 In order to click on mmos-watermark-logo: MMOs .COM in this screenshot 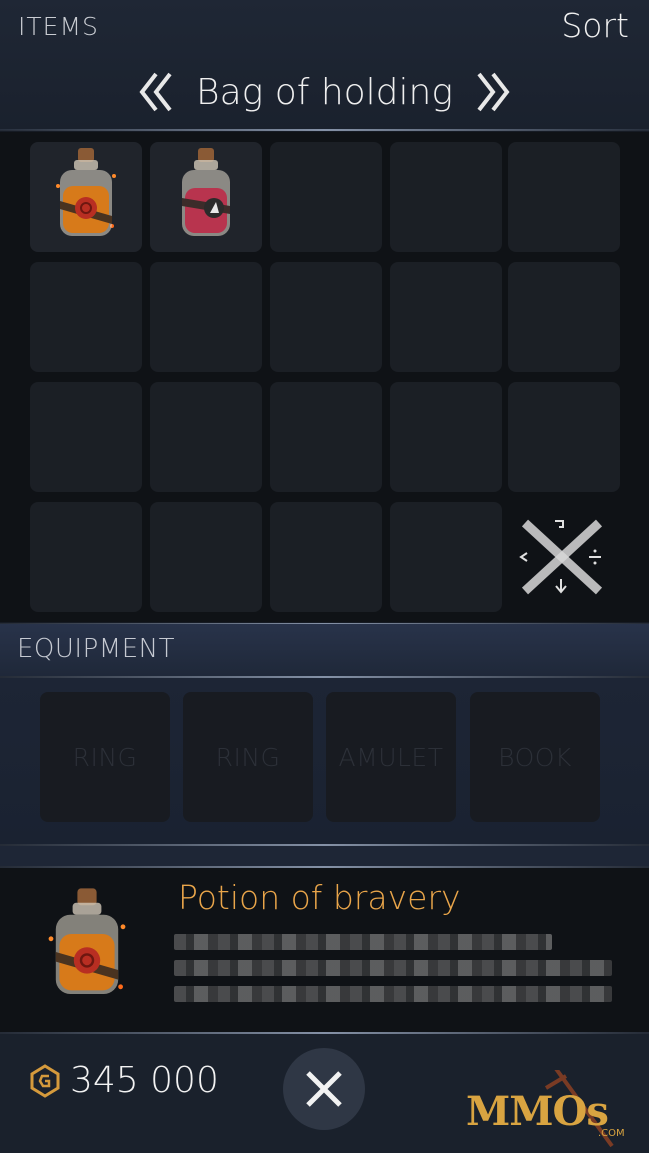, I will do `click(552, 1110)`.